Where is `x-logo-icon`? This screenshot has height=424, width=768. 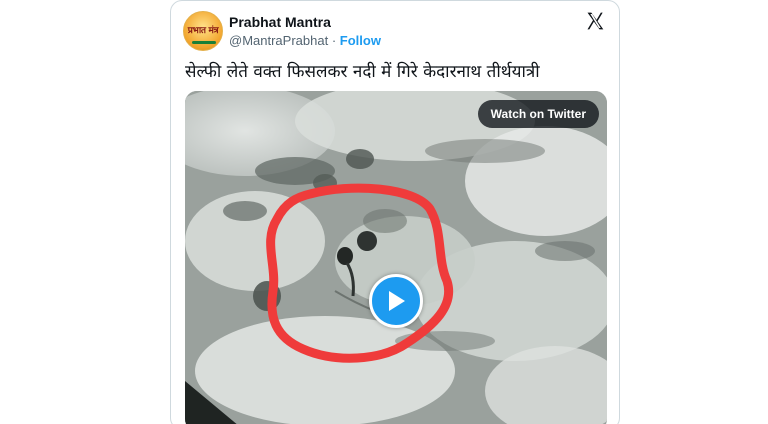
x-logo-icon is located at coordinates (595, 21).